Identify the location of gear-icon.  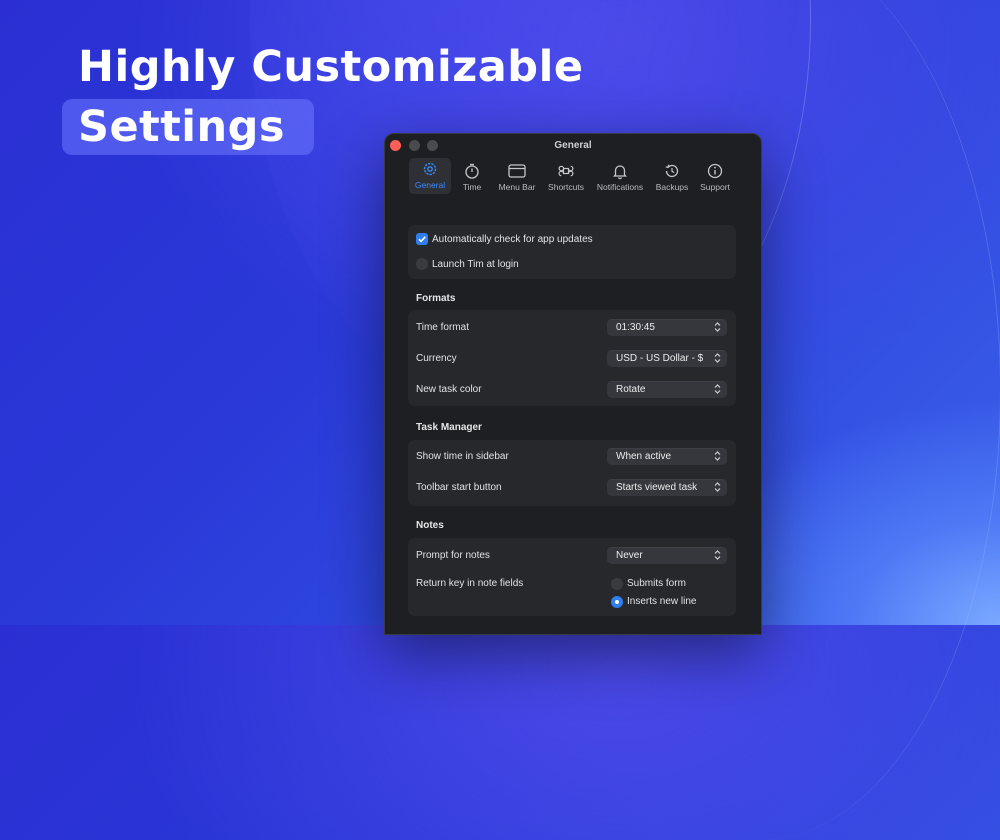
(430, 169).